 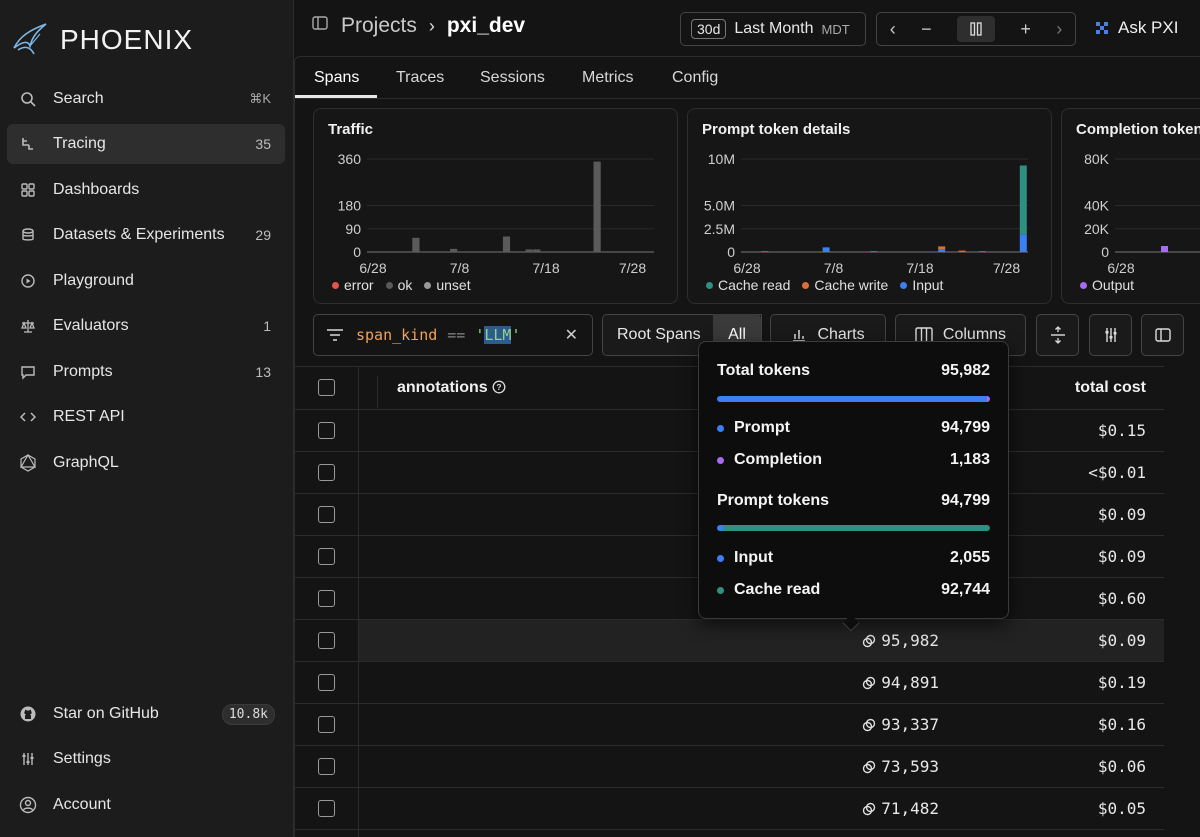 I want to click on github-icon, so click(x=28, y=714).